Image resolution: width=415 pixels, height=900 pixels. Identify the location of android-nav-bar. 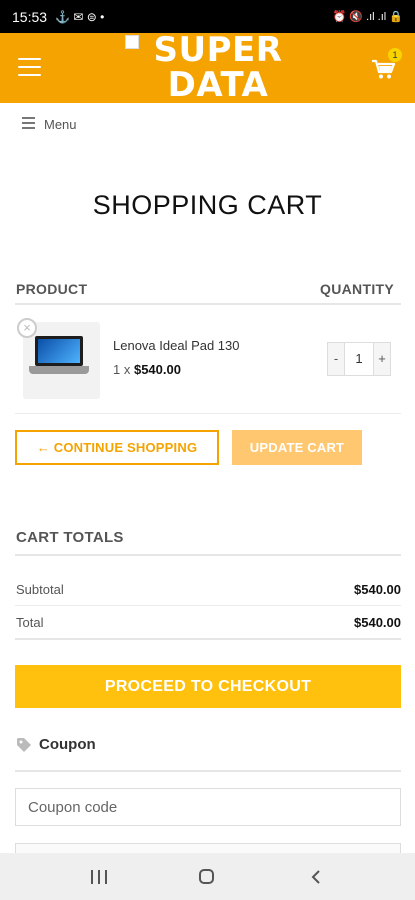
(207, 876).